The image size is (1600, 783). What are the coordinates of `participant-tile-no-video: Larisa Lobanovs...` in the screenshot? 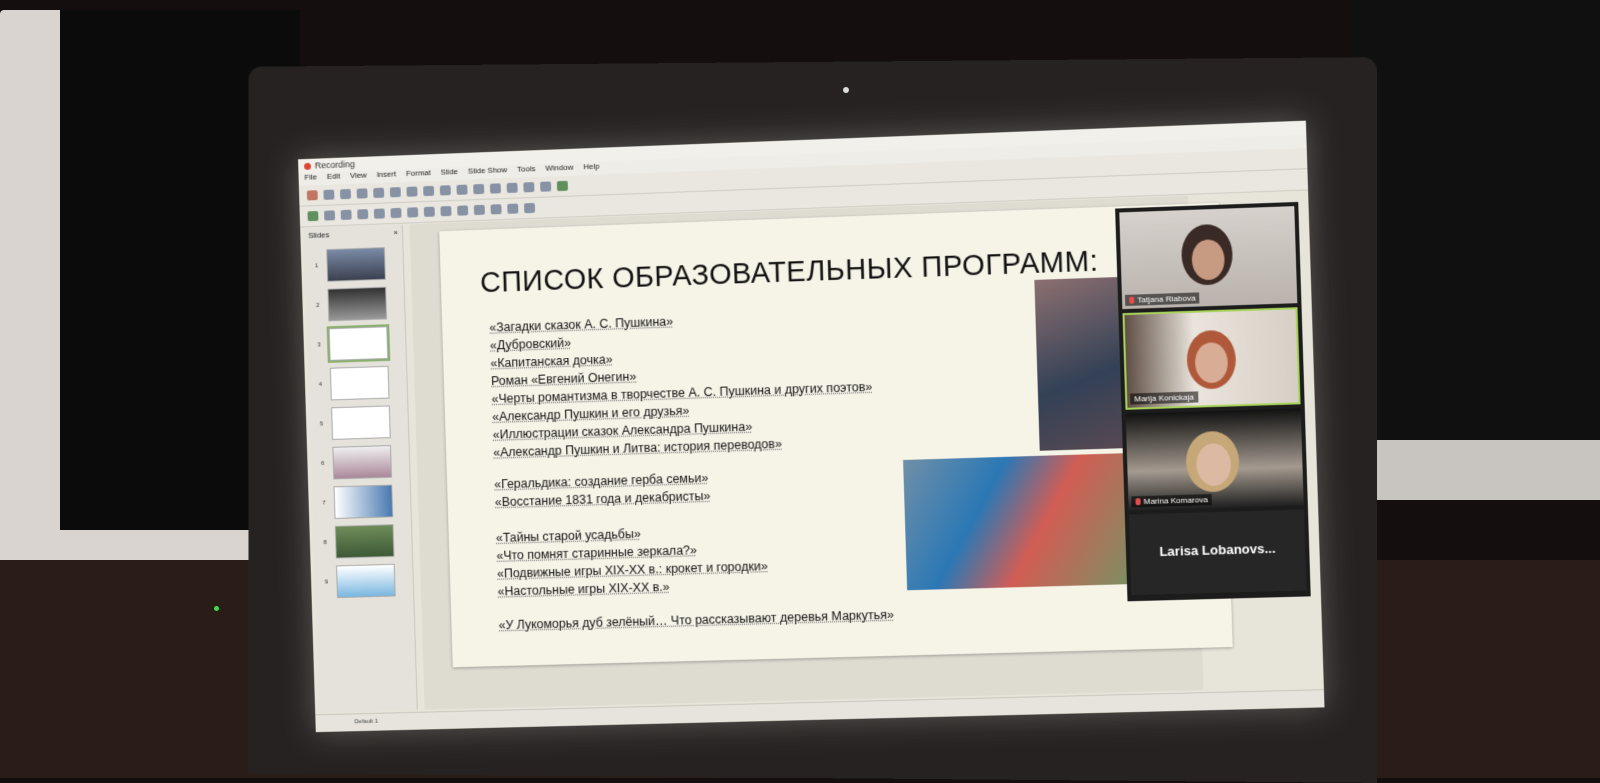 It's located at (1217, 552).